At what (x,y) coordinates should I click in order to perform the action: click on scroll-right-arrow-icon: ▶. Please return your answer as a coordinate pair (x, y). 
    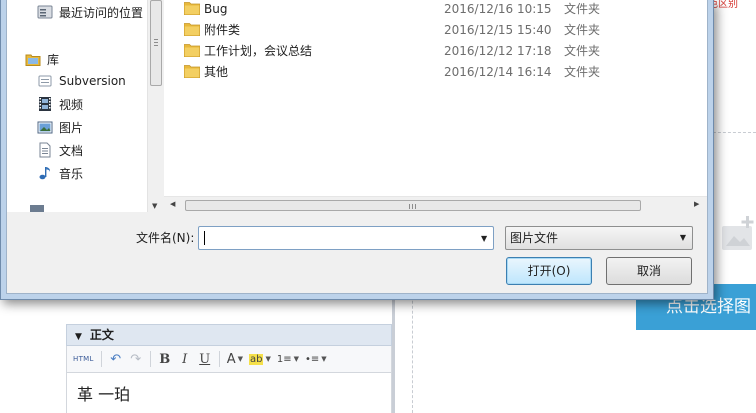
    Looking at the image, I should click on (696, 204).